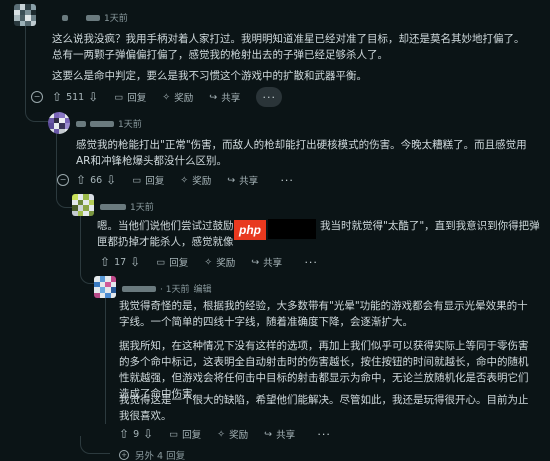  What do you see at coordinates (175, 290) in the screenshot?
I see `timestamp: · 1天前` at bounding box center [175, 290].